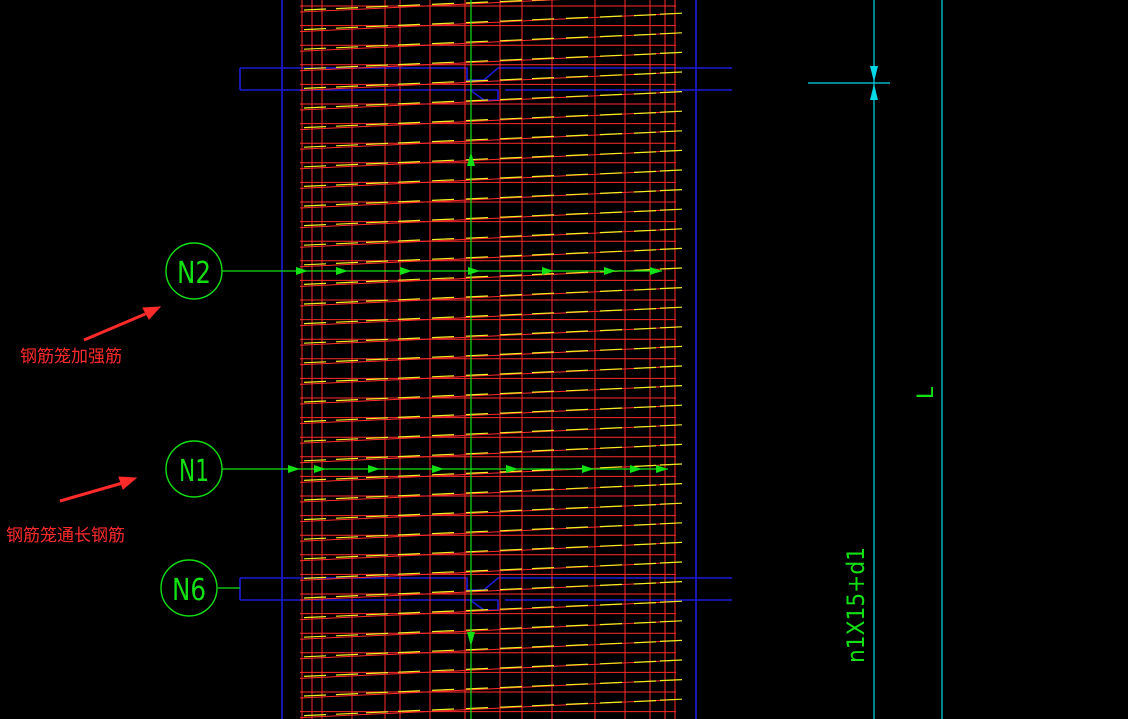 This screenshot has height=719, width=1128. What do you see at coordinates (65, 536) in the screenshot?
I see `annotation-longitudinal-bar: 钢筋笼通长钢筋` at bounding box center [65, 536].